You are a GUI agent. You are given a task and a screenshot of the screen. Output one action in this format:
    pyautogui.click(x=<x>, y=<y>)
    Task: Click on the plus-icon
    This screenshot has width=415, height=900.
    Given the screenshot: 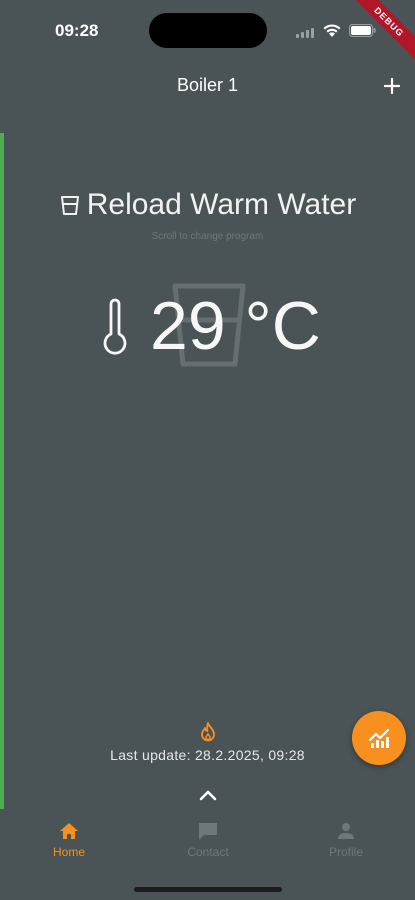 What is the action you would take?
    pyautogui.click(x=392, y=86)
    